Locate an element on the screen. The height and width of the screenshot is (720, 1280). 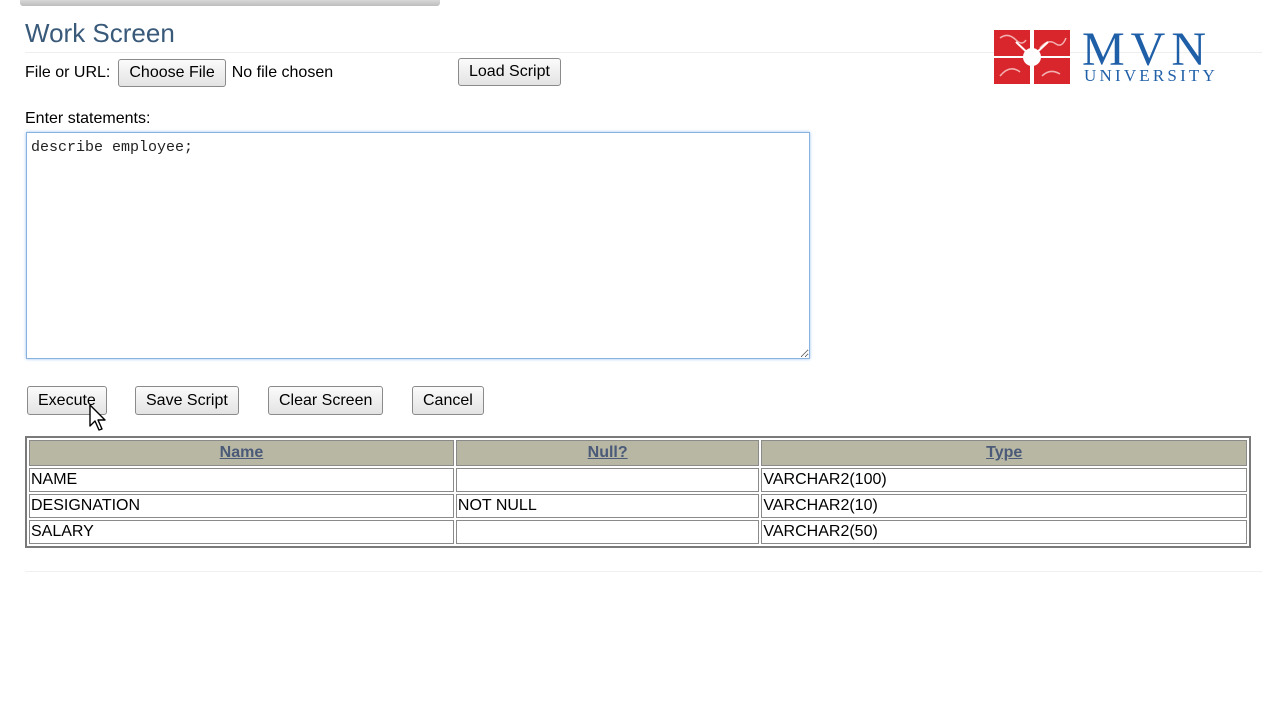
table-row: DESIGNATION NOT NULL VARCHAR2(10) is located at coordinates (638, 506).